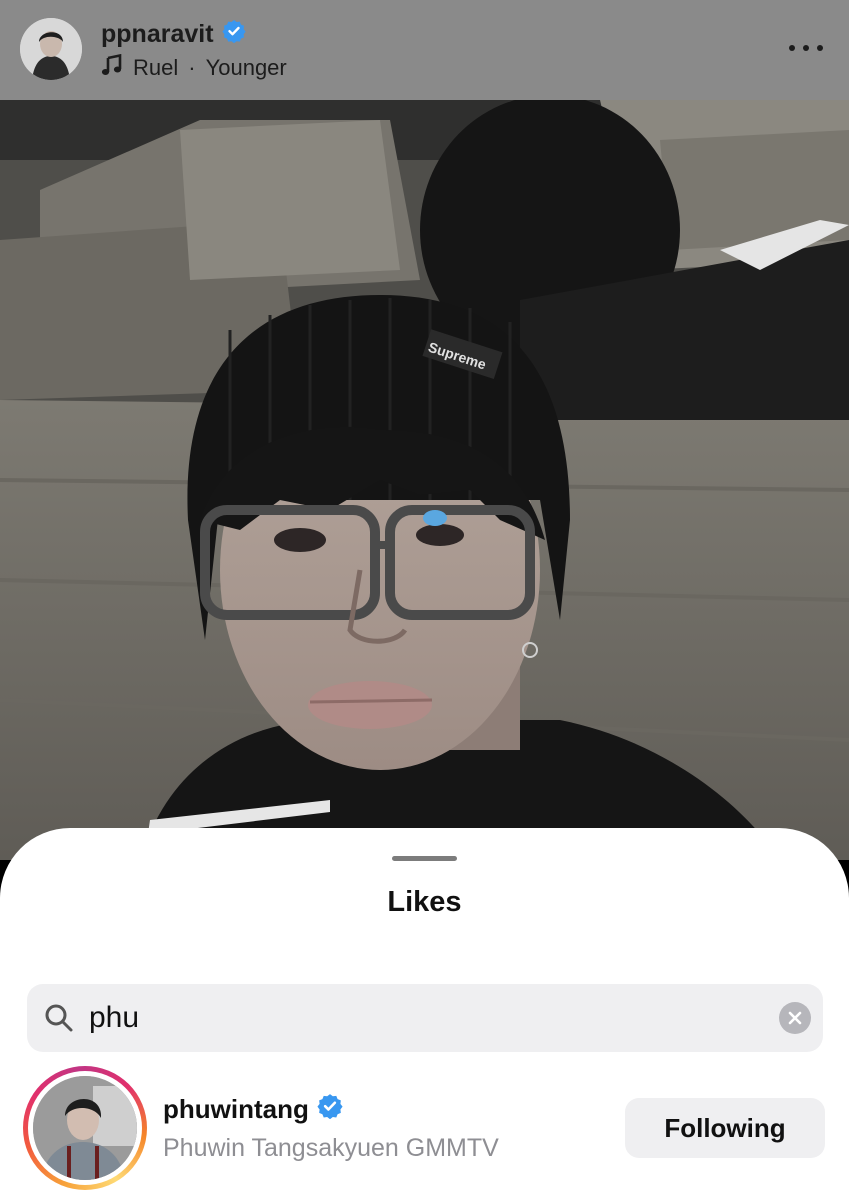  Describe the element at coordinates (424, 902) in the screenshot. I see `sheet-title: Likes` at that location.